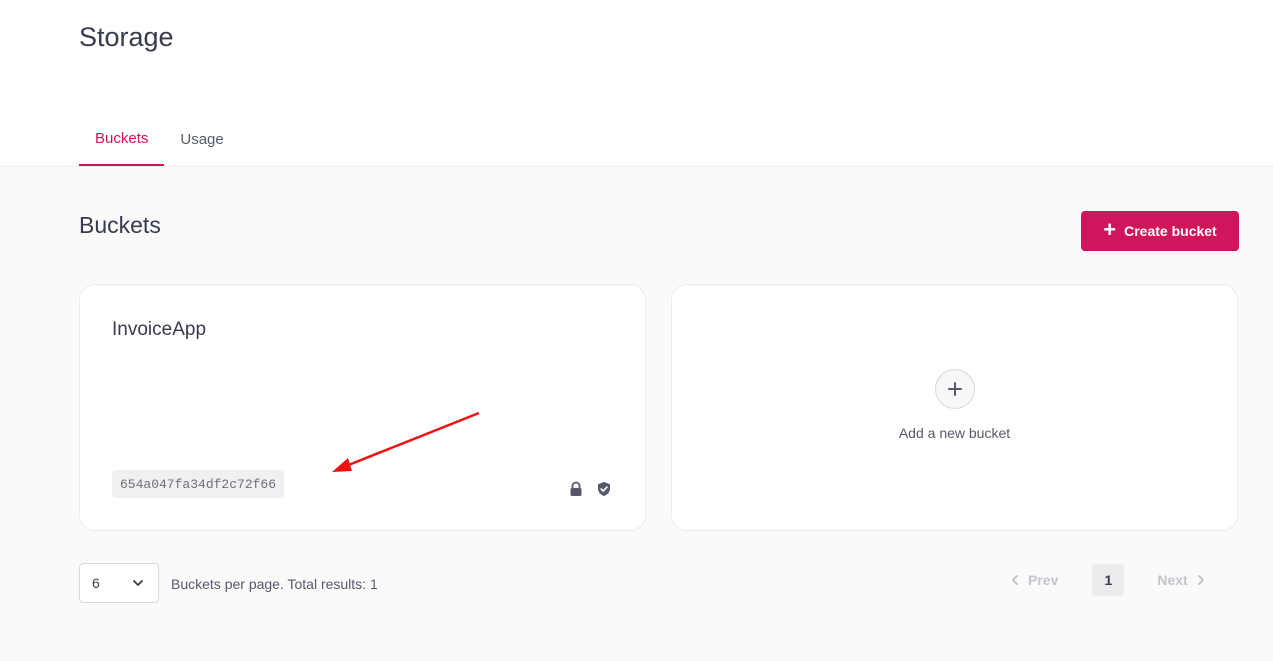 This screenshot has height=661, width=1273. What do you see at coordinates (138, 583) in the screenshot?
I see `chevron-down-icon` at bounding box center [138, 583].